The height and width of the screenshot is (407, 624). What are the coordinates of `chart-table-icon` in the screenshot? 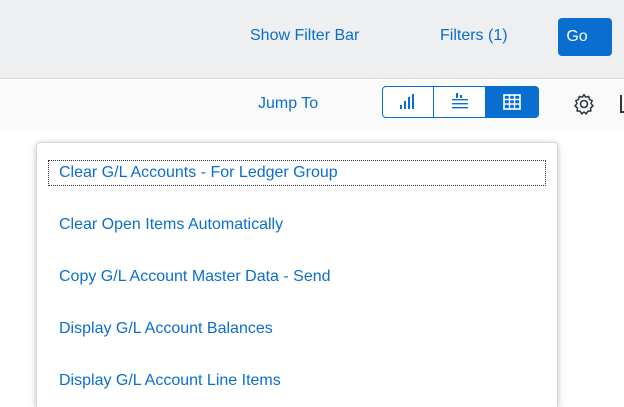 It's located at (459, 101).